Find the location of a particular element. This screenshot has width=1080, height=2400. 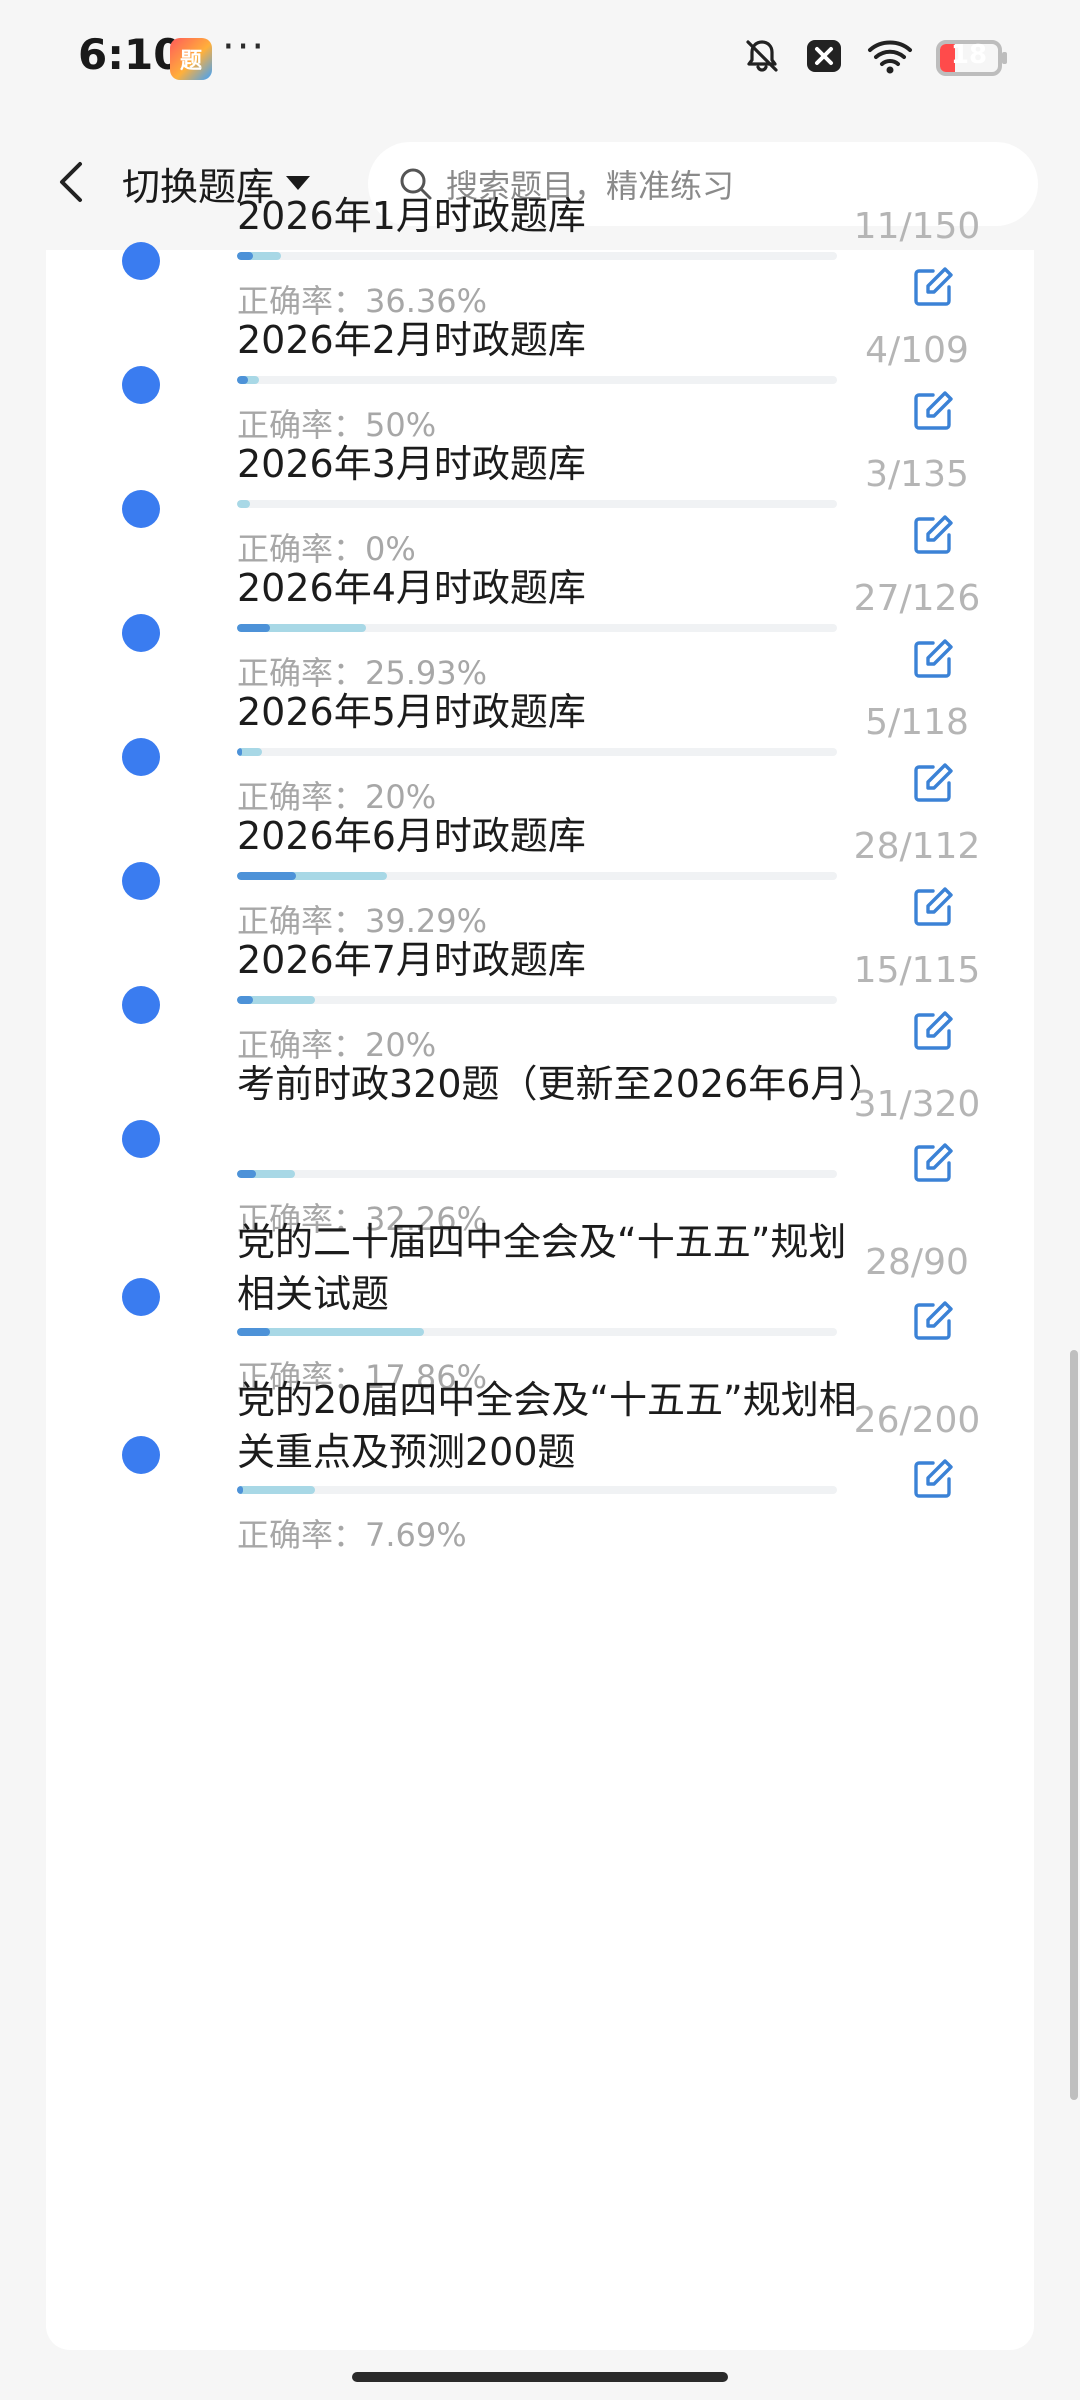

bank-title: 2026年4月时政题库 is located at coordinates (411, 588).